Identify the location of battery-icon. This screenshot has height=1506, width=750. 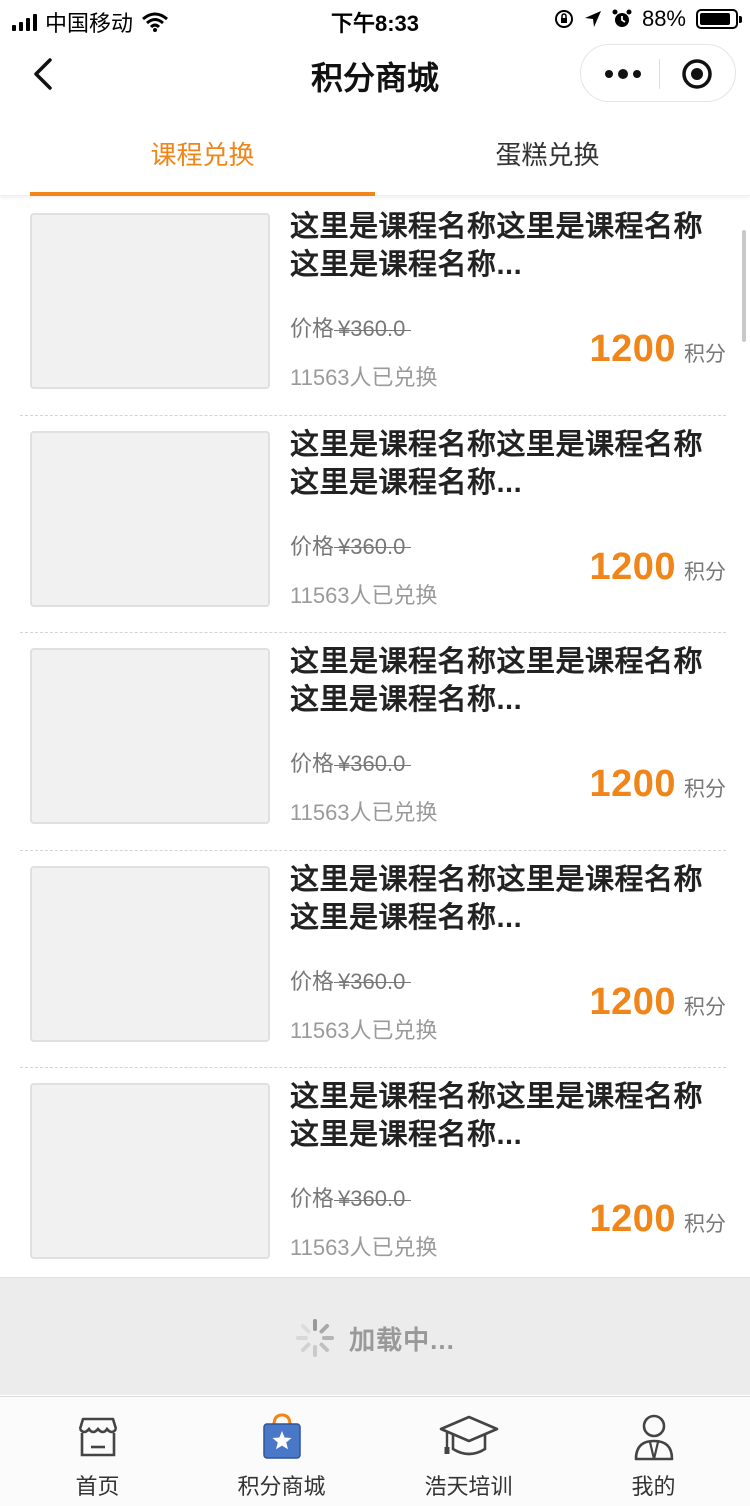
(719, 19).